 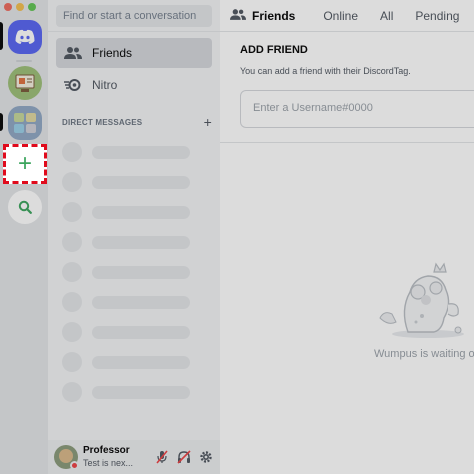 What do you see at coordinates (8, 7) in the screenshot?
I see `close-window-button` at bounding box center [8, 7].